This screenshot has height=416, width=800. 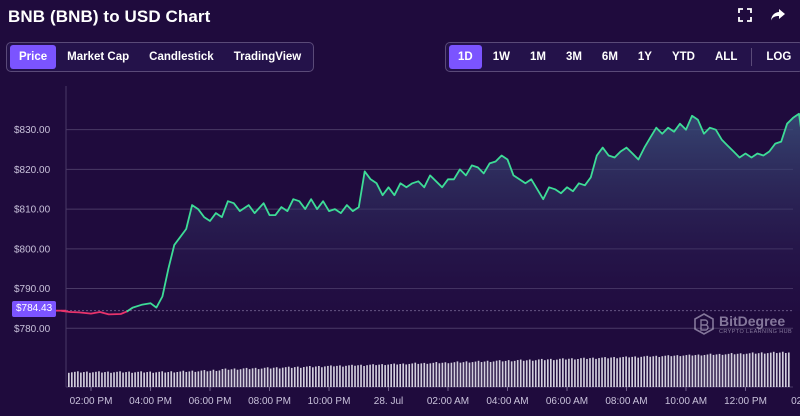 What do you see at coordinates (507, 401) in the screenshot?
I see `x-tick-label: 04:00 AM` at bounding box center [507, 401].